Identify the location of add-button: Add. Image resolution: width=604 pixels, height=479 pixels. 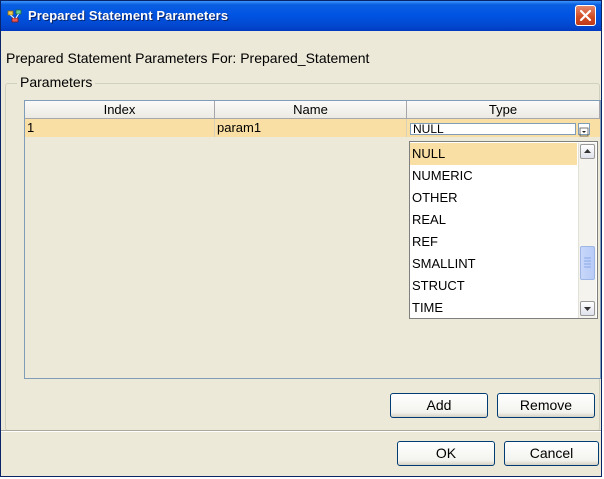
(439, 405).